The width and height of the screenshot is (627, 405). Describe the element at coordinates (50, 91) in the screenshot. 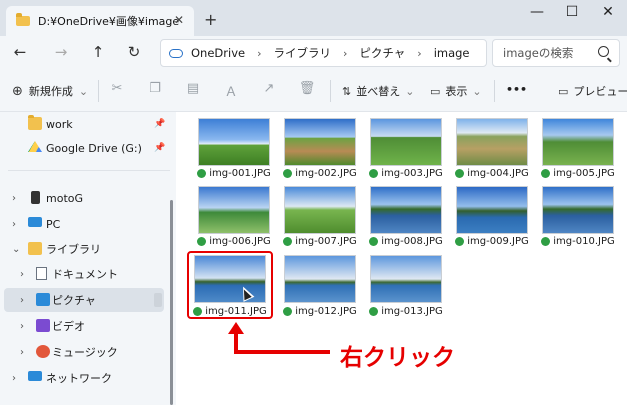

I see `new-button: ⊕ 新規作成 ⌄` at that location.